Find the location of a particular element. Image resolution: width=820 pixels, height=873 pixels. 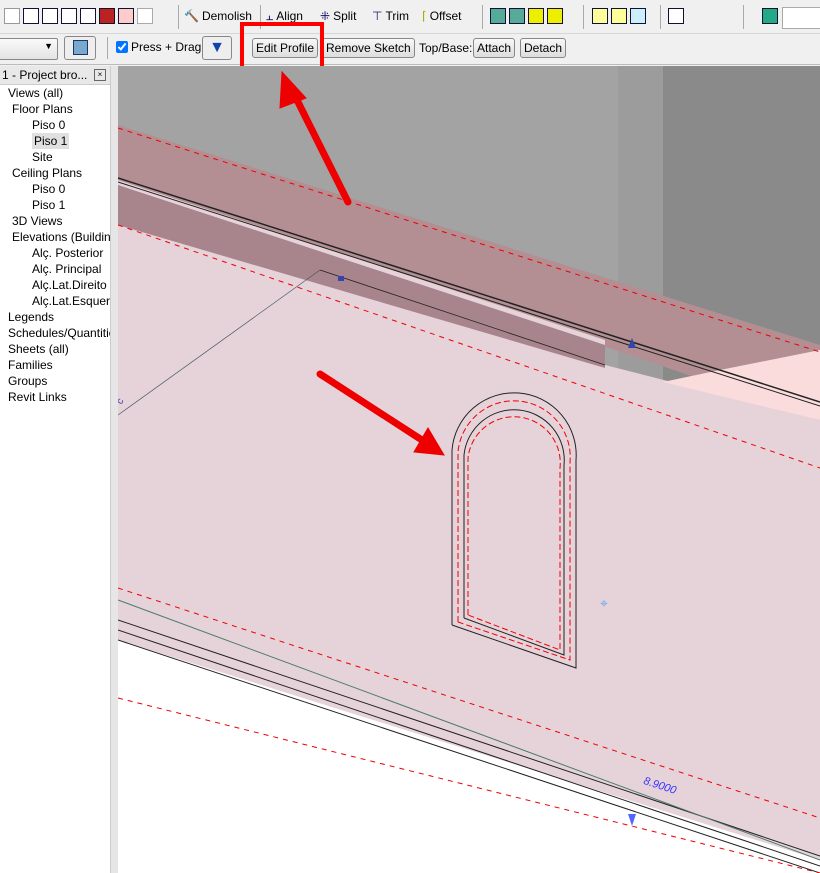

properties-icon is located at coordinates (80, 47).